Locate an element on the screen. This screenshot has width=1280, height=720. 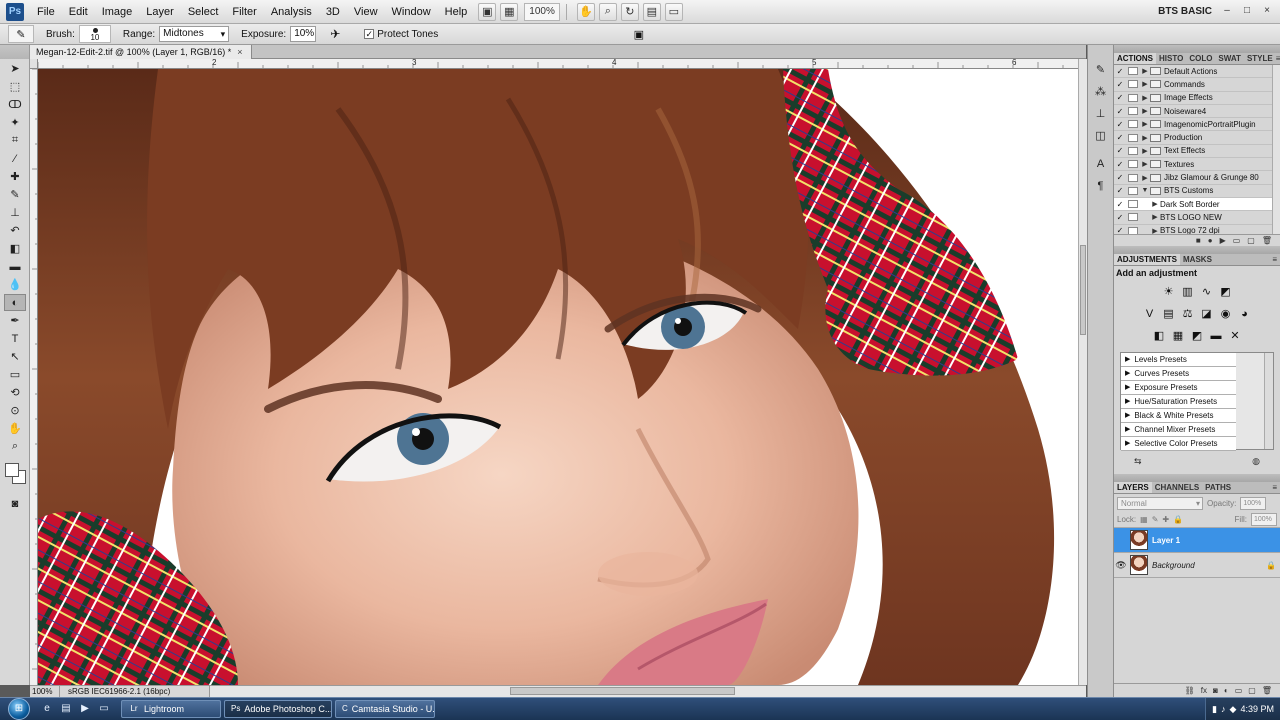
tab-history: HISTO is located at coordinates (1171, 58).